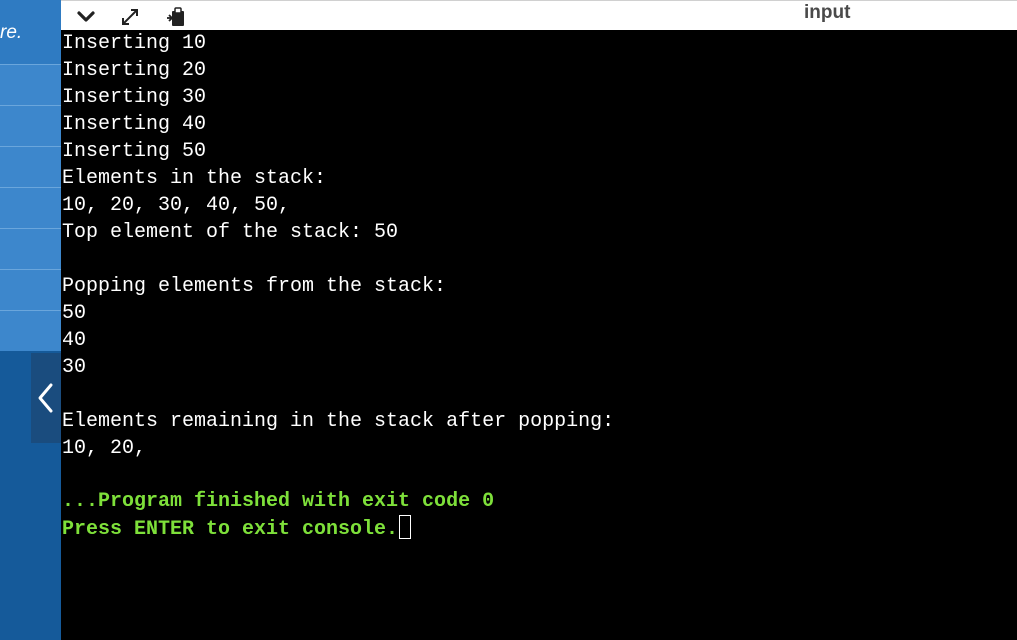 Image resolution: width=1017 pixels, height=640 pixels. Describe the element at coordinates (74, 340) in the screenshot. I see `console-line: 40` at that location.